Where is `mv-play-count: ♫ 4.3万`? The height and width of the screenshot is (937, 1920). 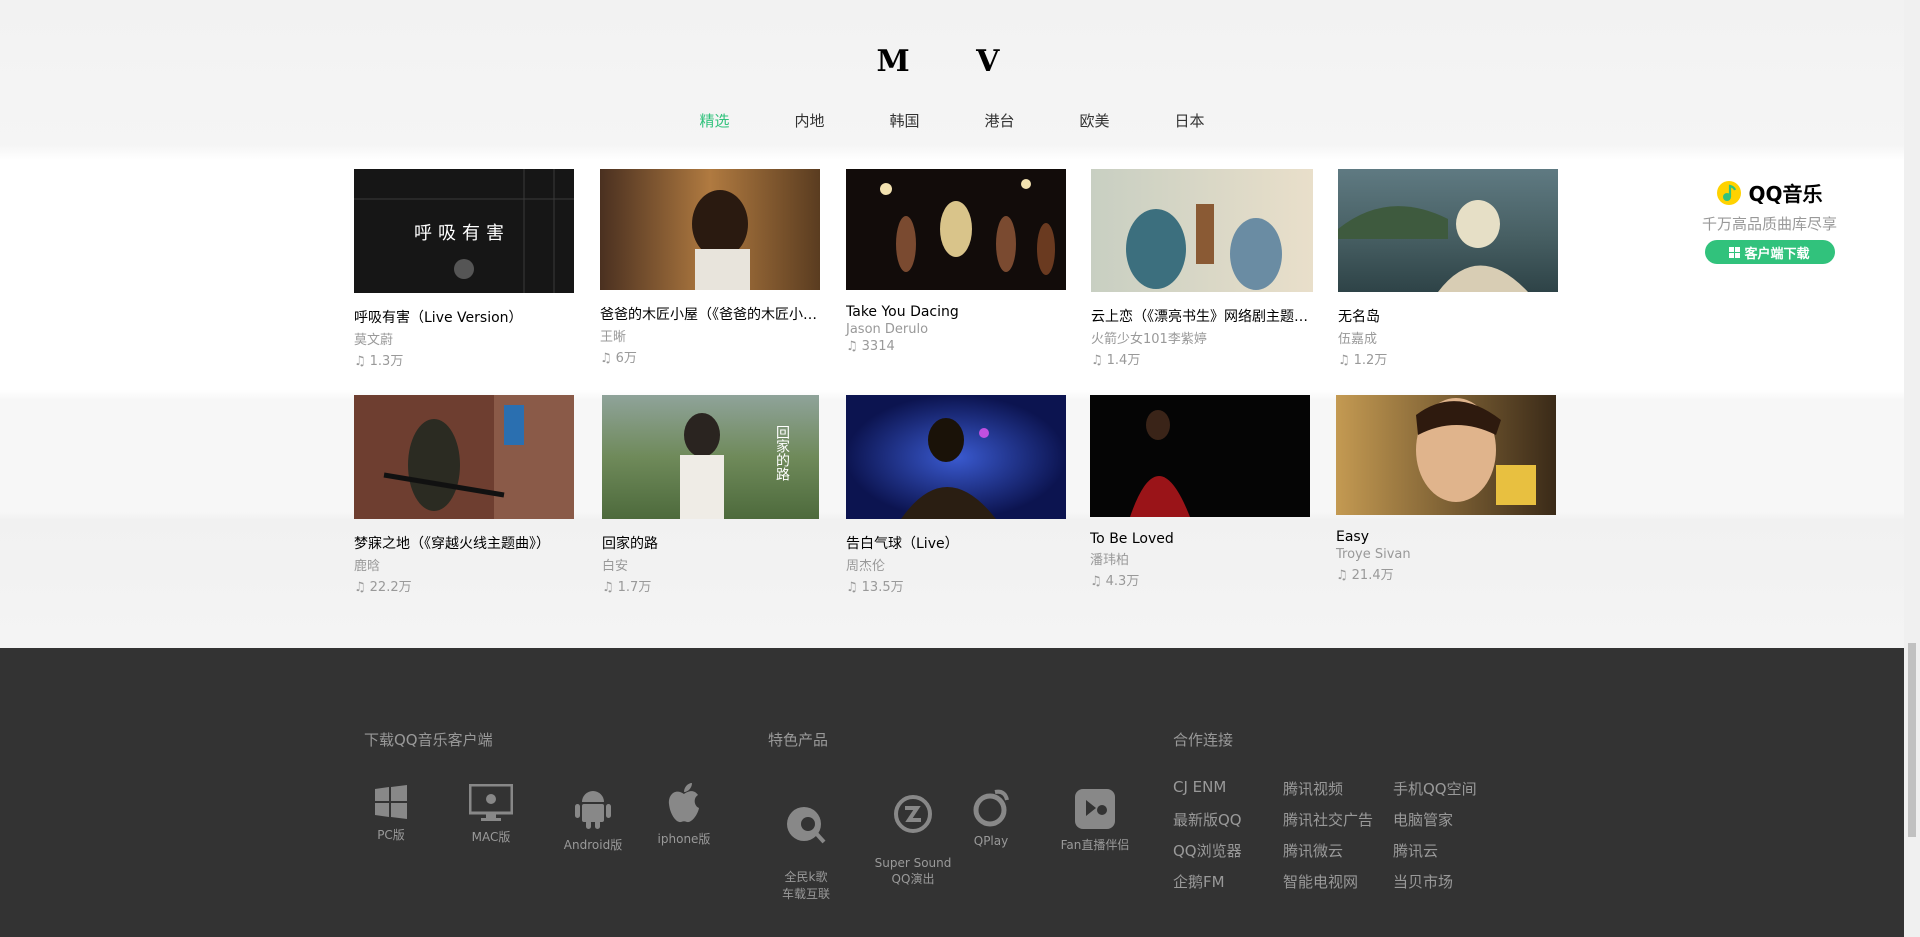
mv-play-count: ♫ 4.3万 is located at coordinates (1115, 581).